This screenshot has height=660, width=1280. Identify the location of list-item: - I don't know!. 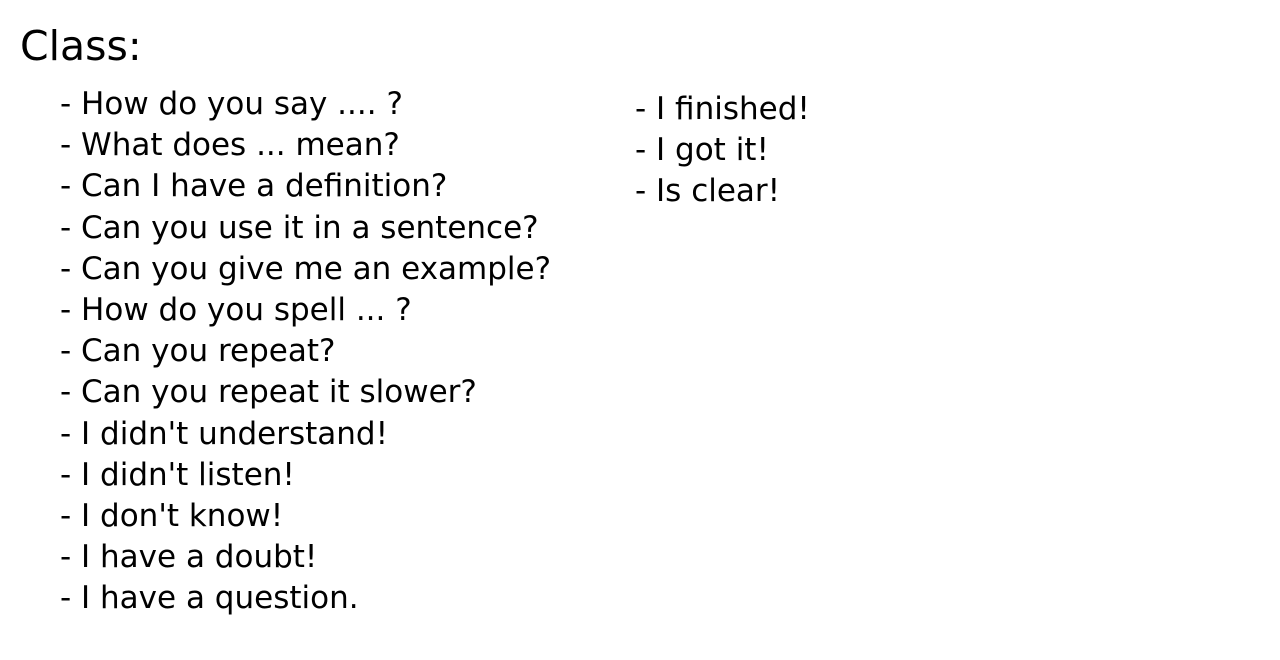
(172, 516).